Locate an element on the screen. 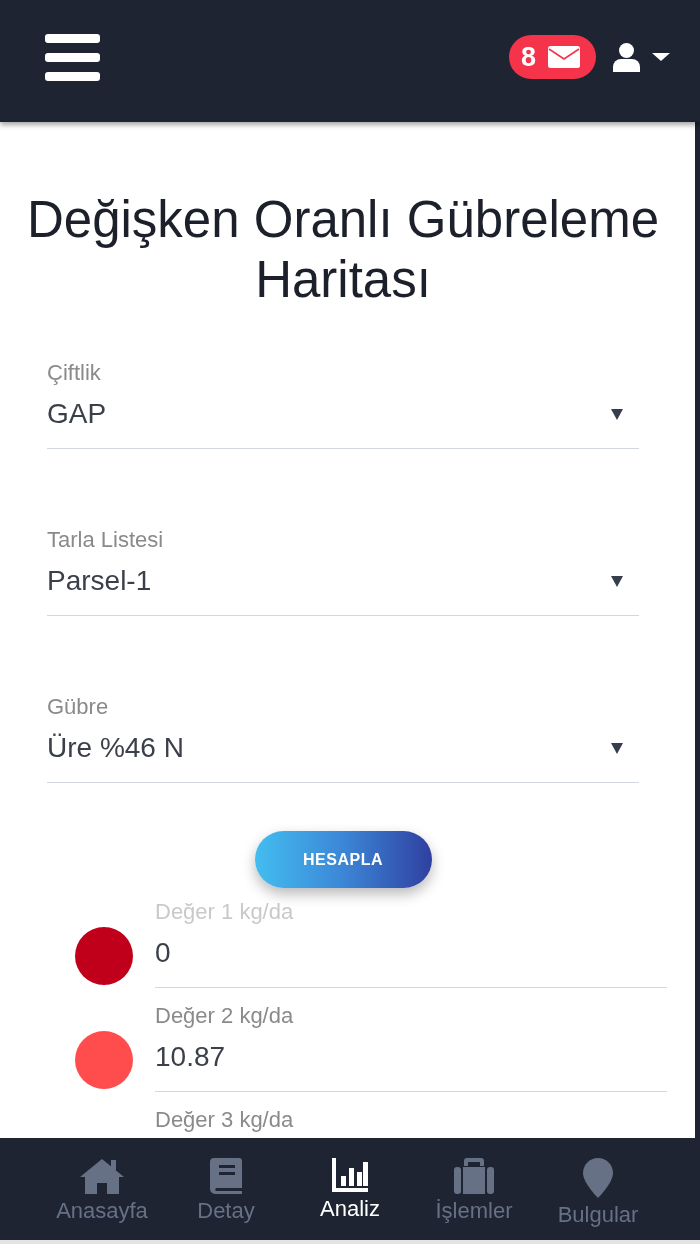 The image size is (700, 1244). dropdown-field: Çiftlik GAP is located at coordinates (343, 404).